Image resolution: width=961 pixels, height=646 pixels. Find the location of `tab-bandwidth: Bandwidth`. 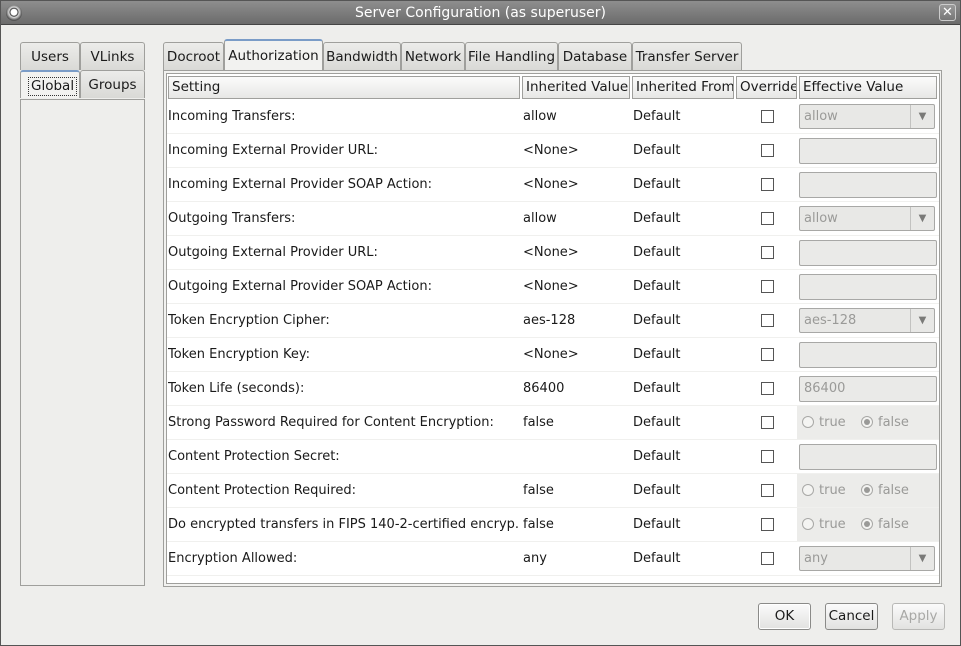

tab-bandwidth: Bandwidth is located at coordinates (362, 56).